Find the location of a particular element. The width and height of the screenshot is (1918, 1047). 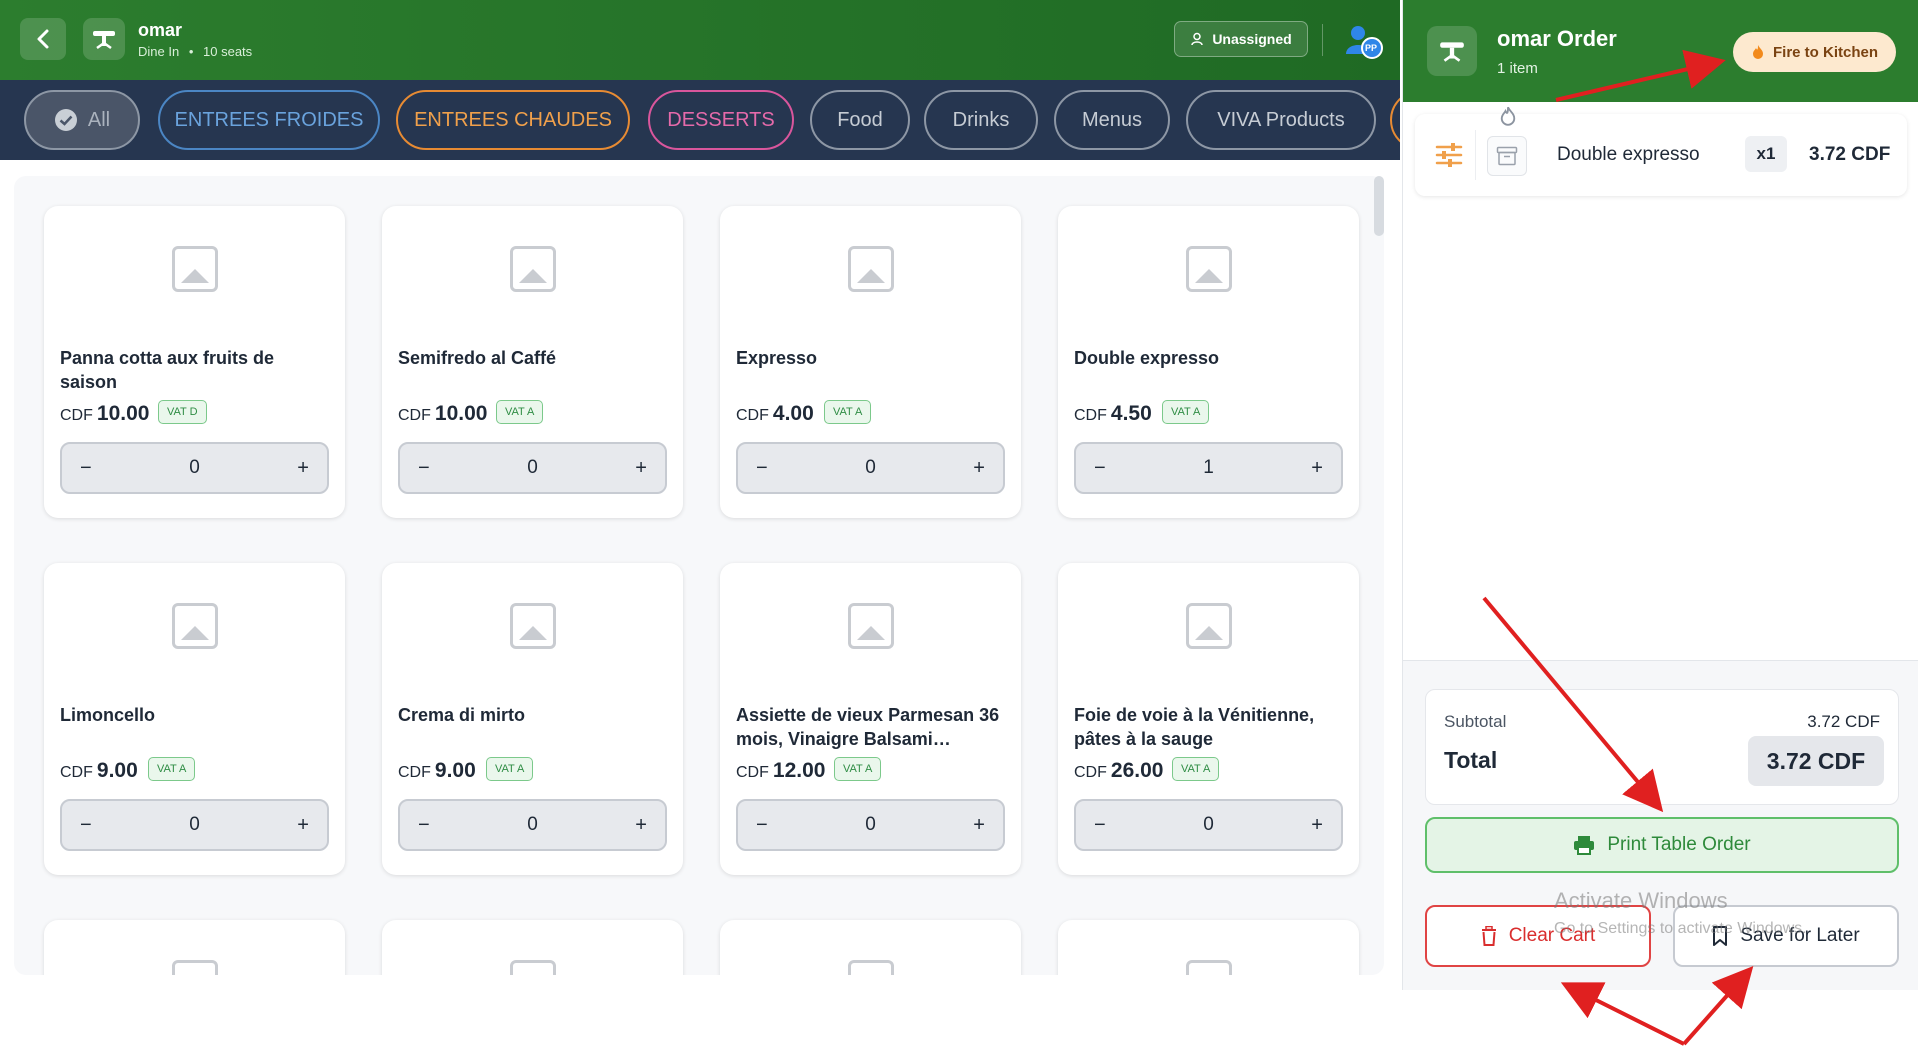

product-price: CDF 26.00 is located at coordinates (1118, 771).